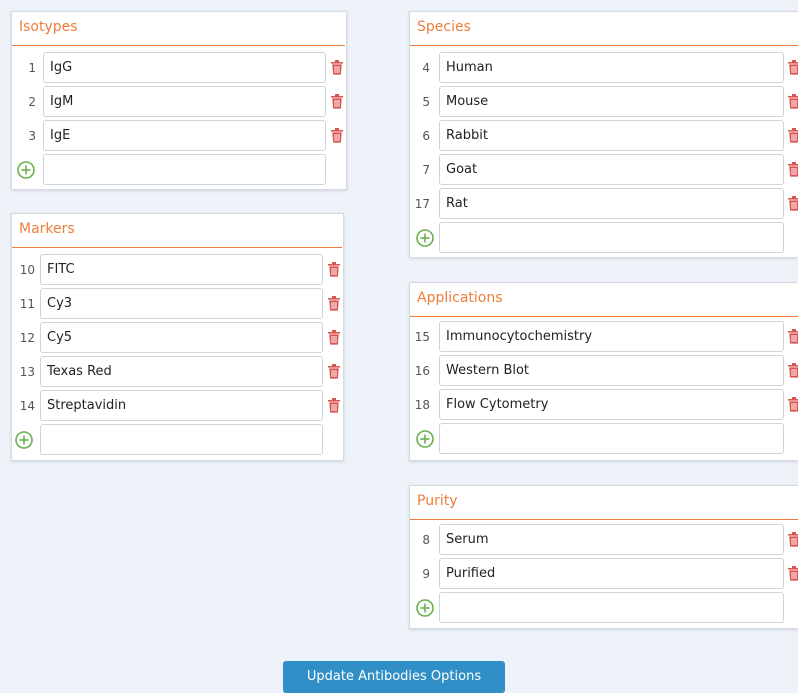 The image size is (798, 693). What do you see at coordinates (27, 338) in the screenshot?
I see `item-number: 12` at bounding box center [27, 338].